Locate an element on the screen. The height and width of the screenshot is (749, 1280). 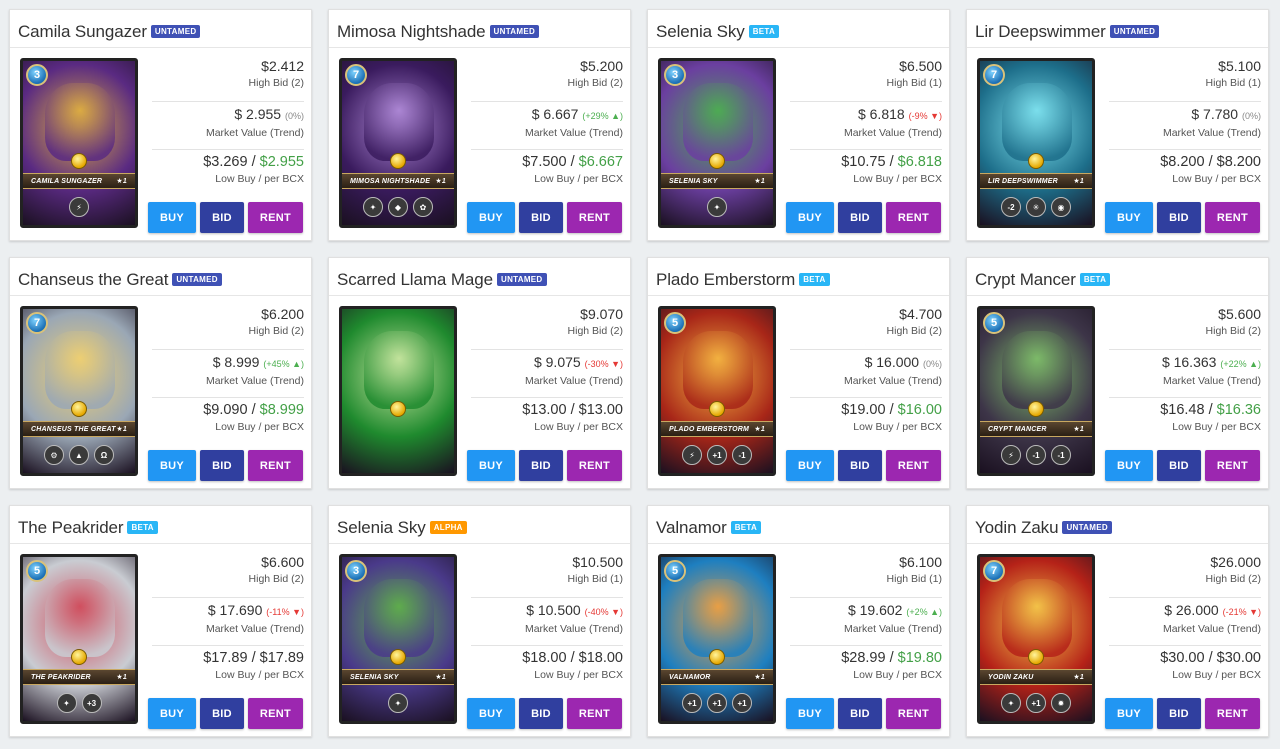
per-bcx-amount: $2.955 is located at coordinates (281, 162).